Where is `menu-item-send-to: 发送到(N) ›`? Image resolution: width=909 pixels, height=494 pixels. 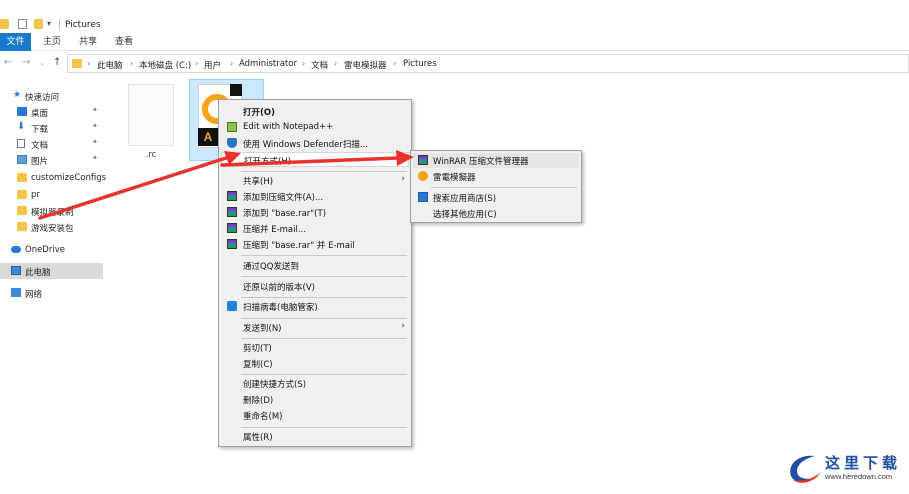
menu-item-send-to: 发送到(N) › is located at coordinates (315, 327).